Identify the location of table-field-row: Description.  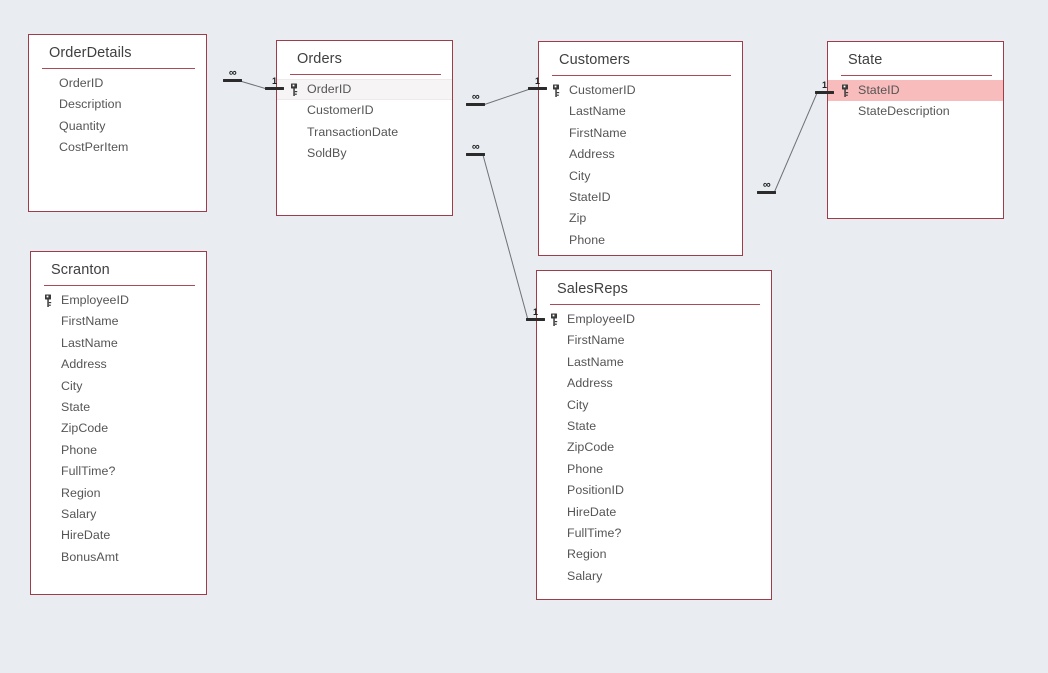
(117, 104).